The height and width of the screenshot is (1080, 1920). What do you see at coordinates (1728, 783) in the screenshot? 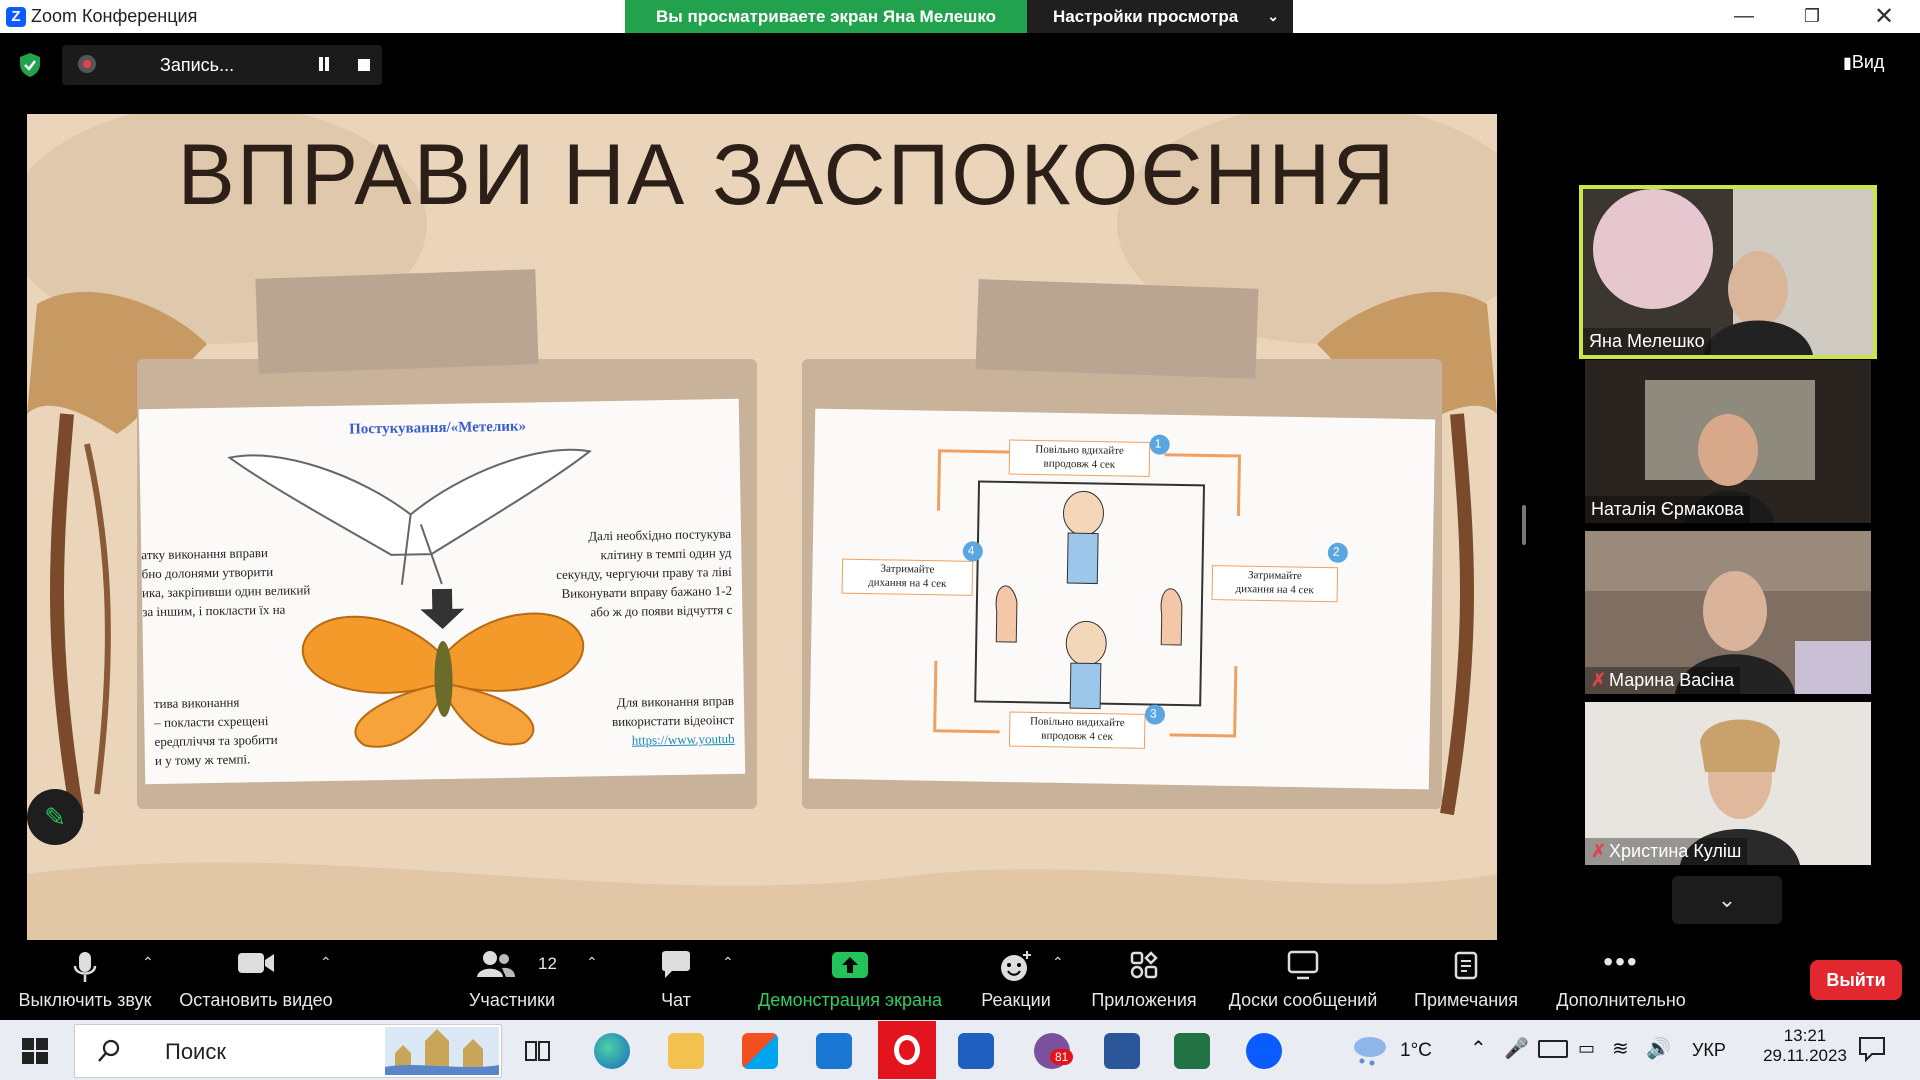
I see `participant-tile: ✗ Христина Куліш` at bounding box center [1728, 783].